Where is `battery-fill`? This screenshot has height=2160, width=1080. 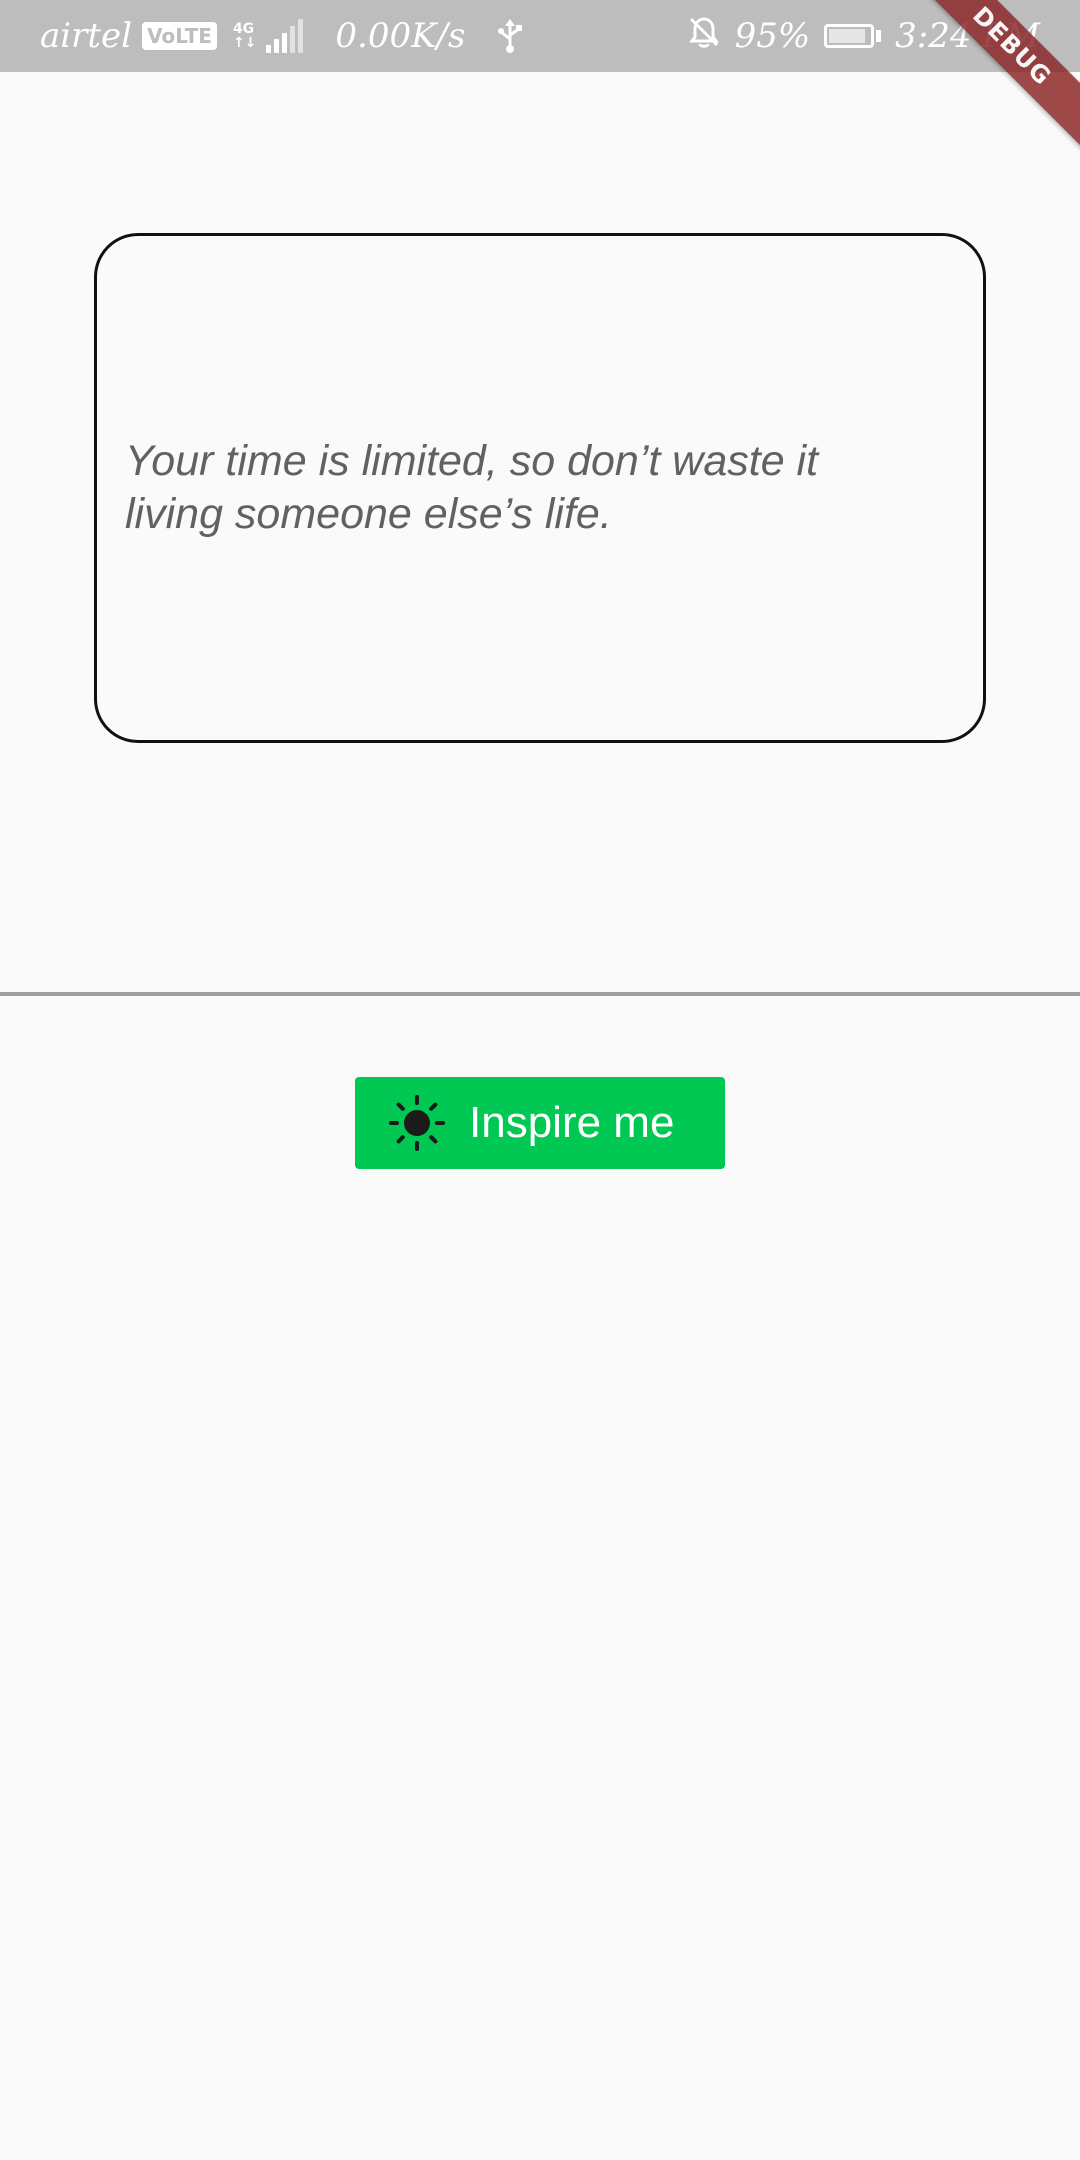
battery-fill is located at coordinates (847, 36).